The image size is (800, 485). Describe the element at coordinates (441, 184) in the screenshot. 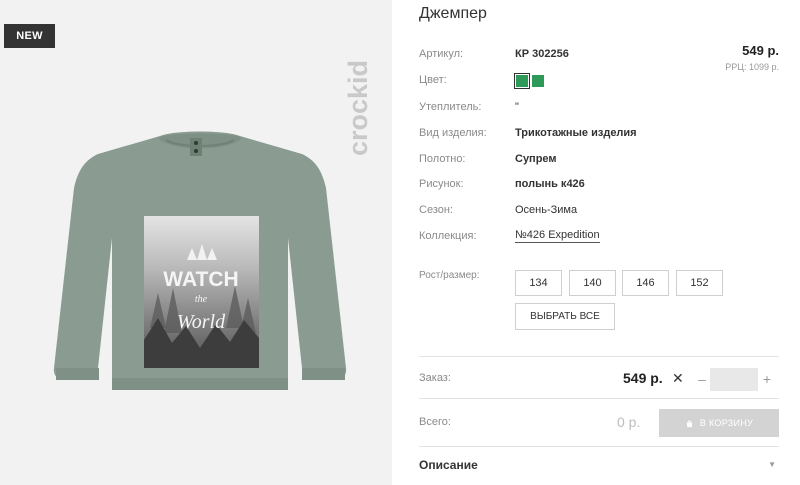

I see `attr-label: Рисунок:` at that location.